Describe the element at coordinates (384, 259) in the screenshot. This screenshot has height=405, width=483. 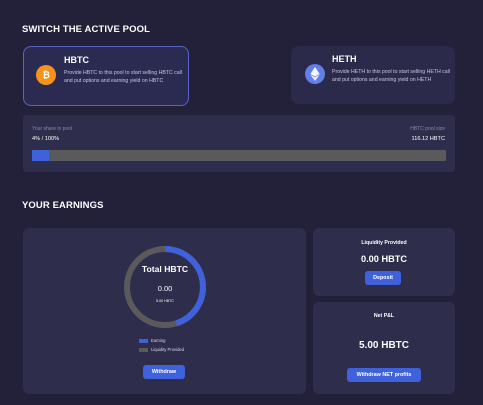
I see `liquidity-card-value: 0.00 HBTC` at that location.